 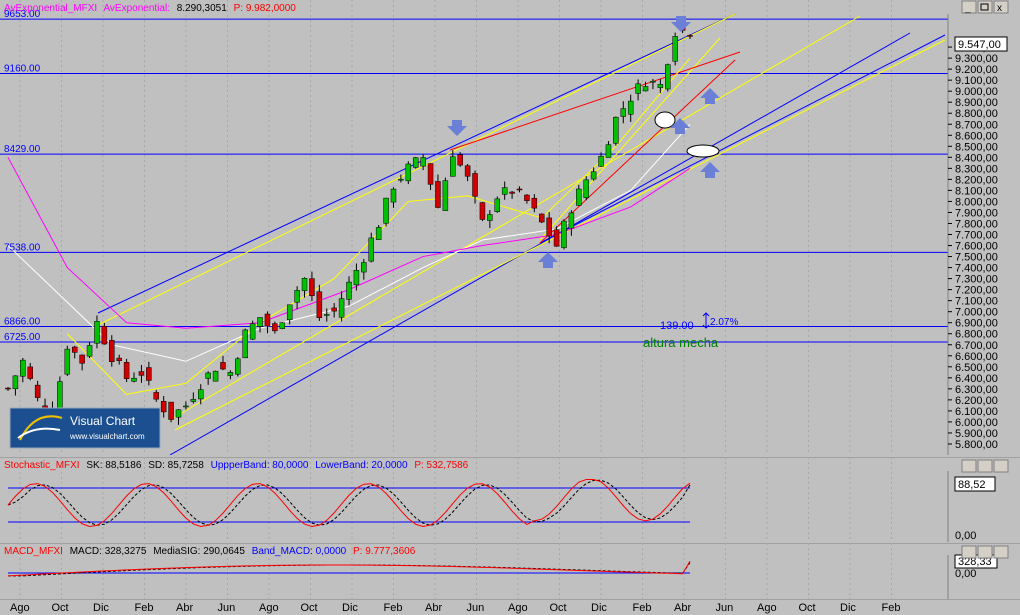 I want to click on time-axis-label: Jun, so click(x=476, y=608).